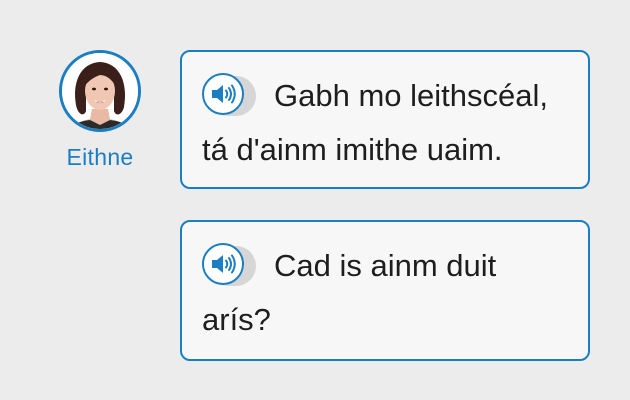 Image resolution: width=630 pixels, height=400 pixels. What do you see at coordinates (236, 319) in the screenshot?
I see `message-text-line: arís?` at bounding box center [236, 319].